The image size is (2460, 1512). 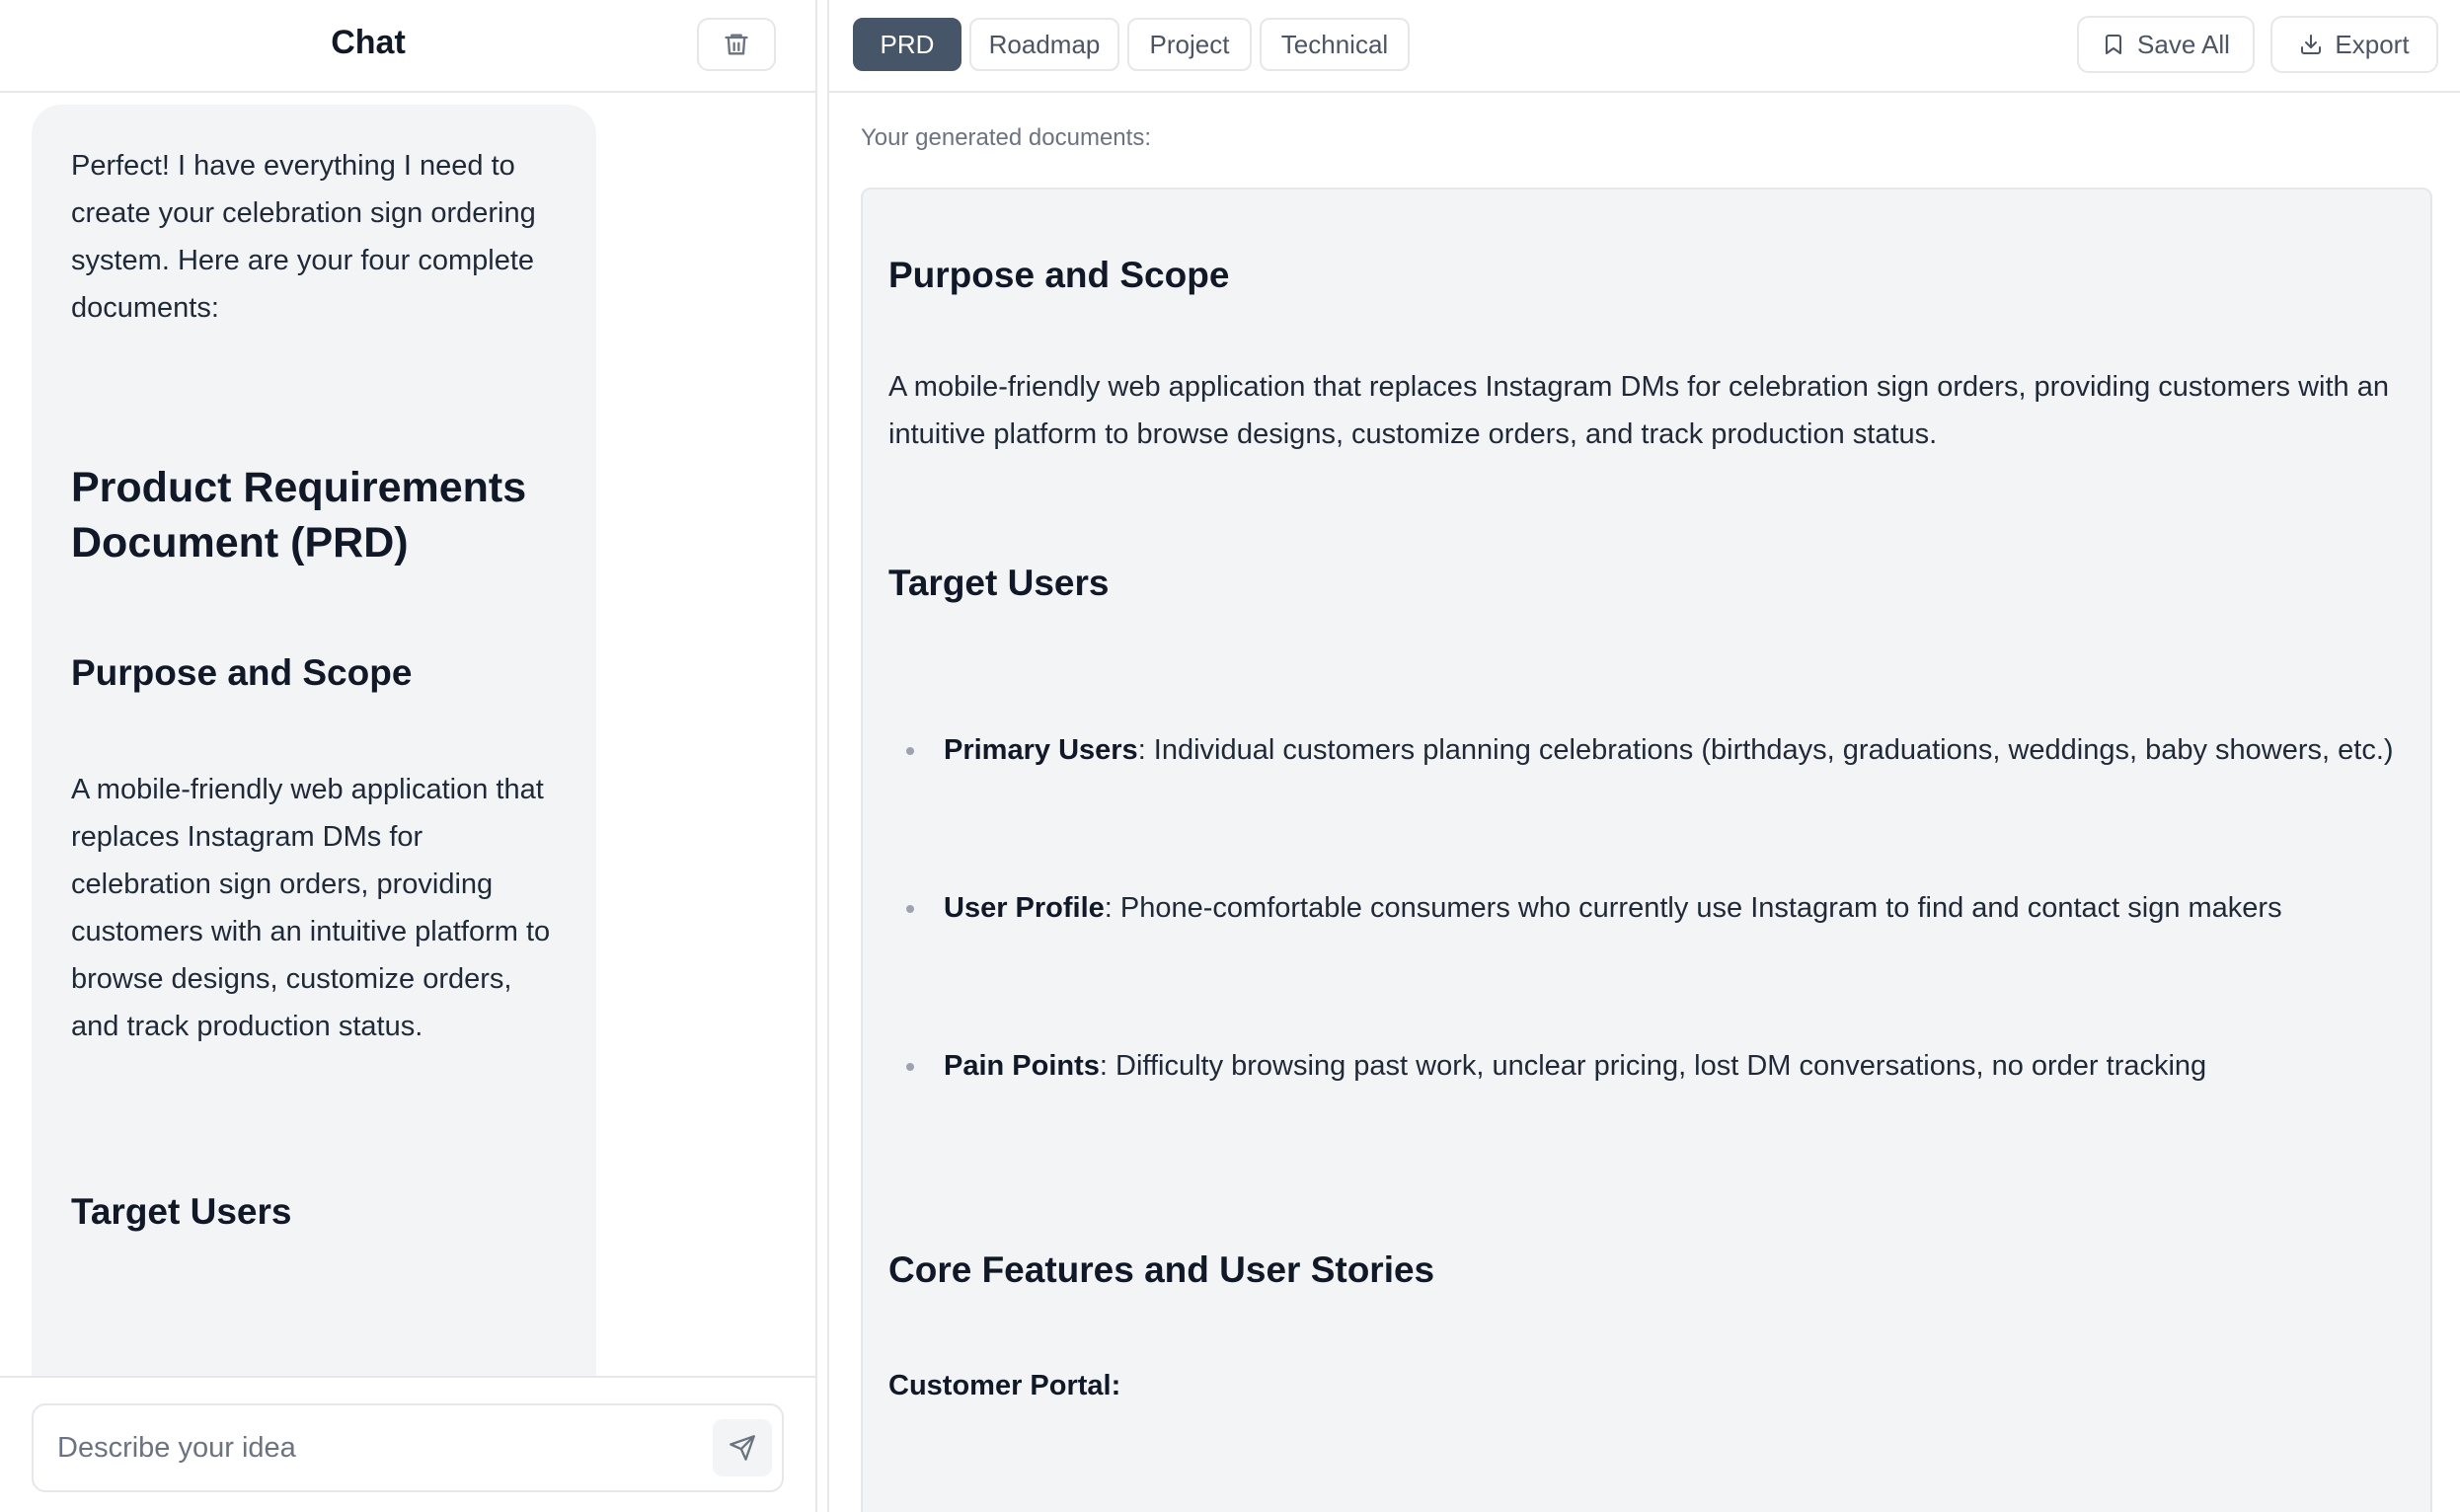 What do you see at coordinates (242, 673) in the screenshot?
I see `message-section-title: Purpose and Scope` at bounding box center [242, 673].